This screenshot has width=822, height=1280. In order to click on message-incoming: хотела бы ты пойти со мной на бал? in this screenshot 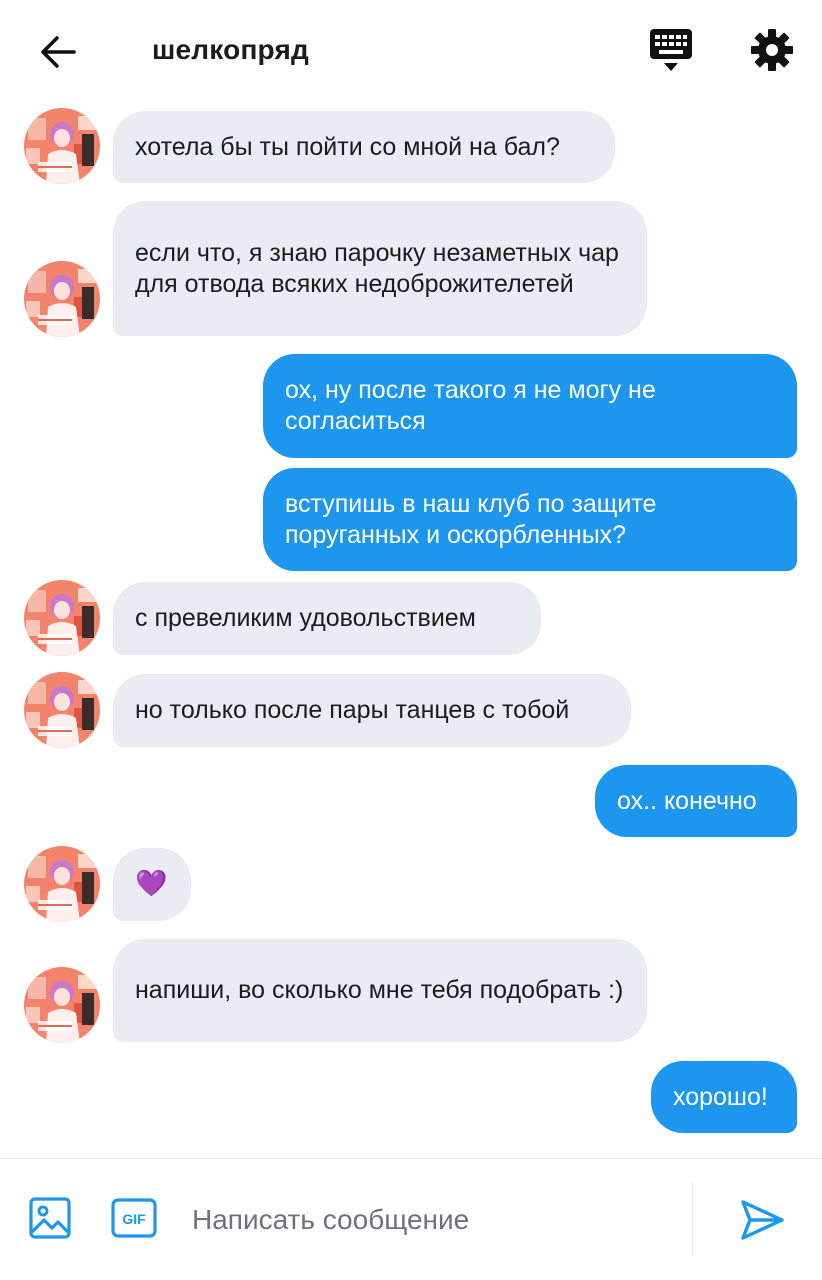, I will do `click(364, 147)`.